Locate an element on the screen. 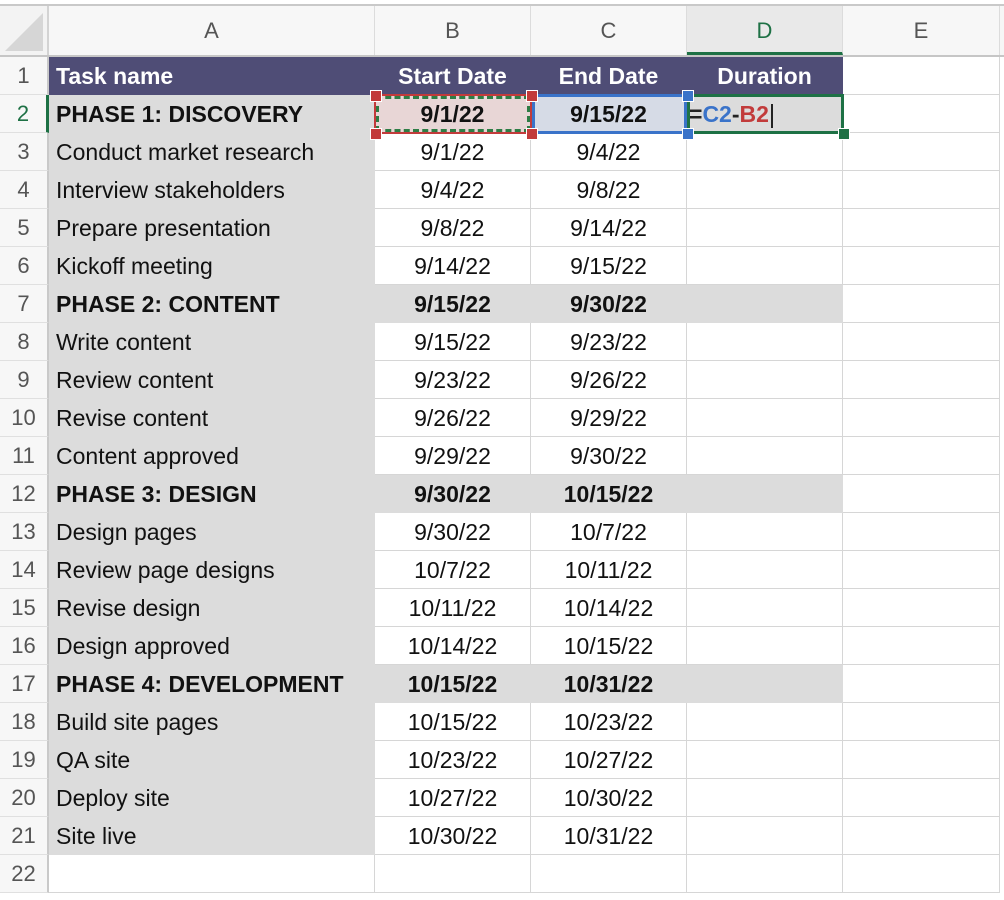 This screenshot has width=1004, height=900. row-header-6: 6 is located at coordinates (24, 266).